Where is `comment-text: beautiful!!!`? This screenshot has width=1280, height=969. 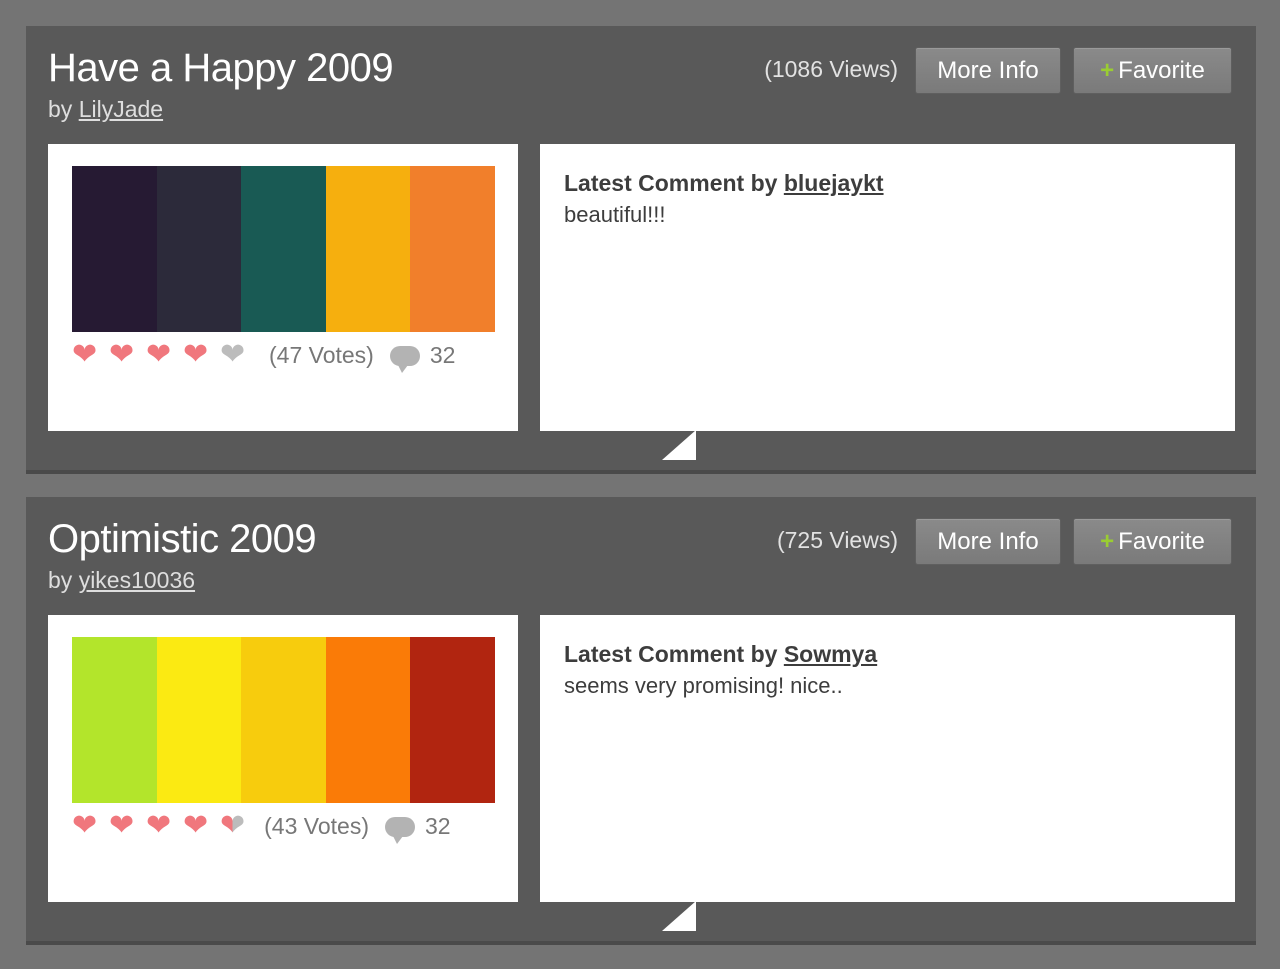
comment-text: beautiful!!! is located at coordinates (615, 214).